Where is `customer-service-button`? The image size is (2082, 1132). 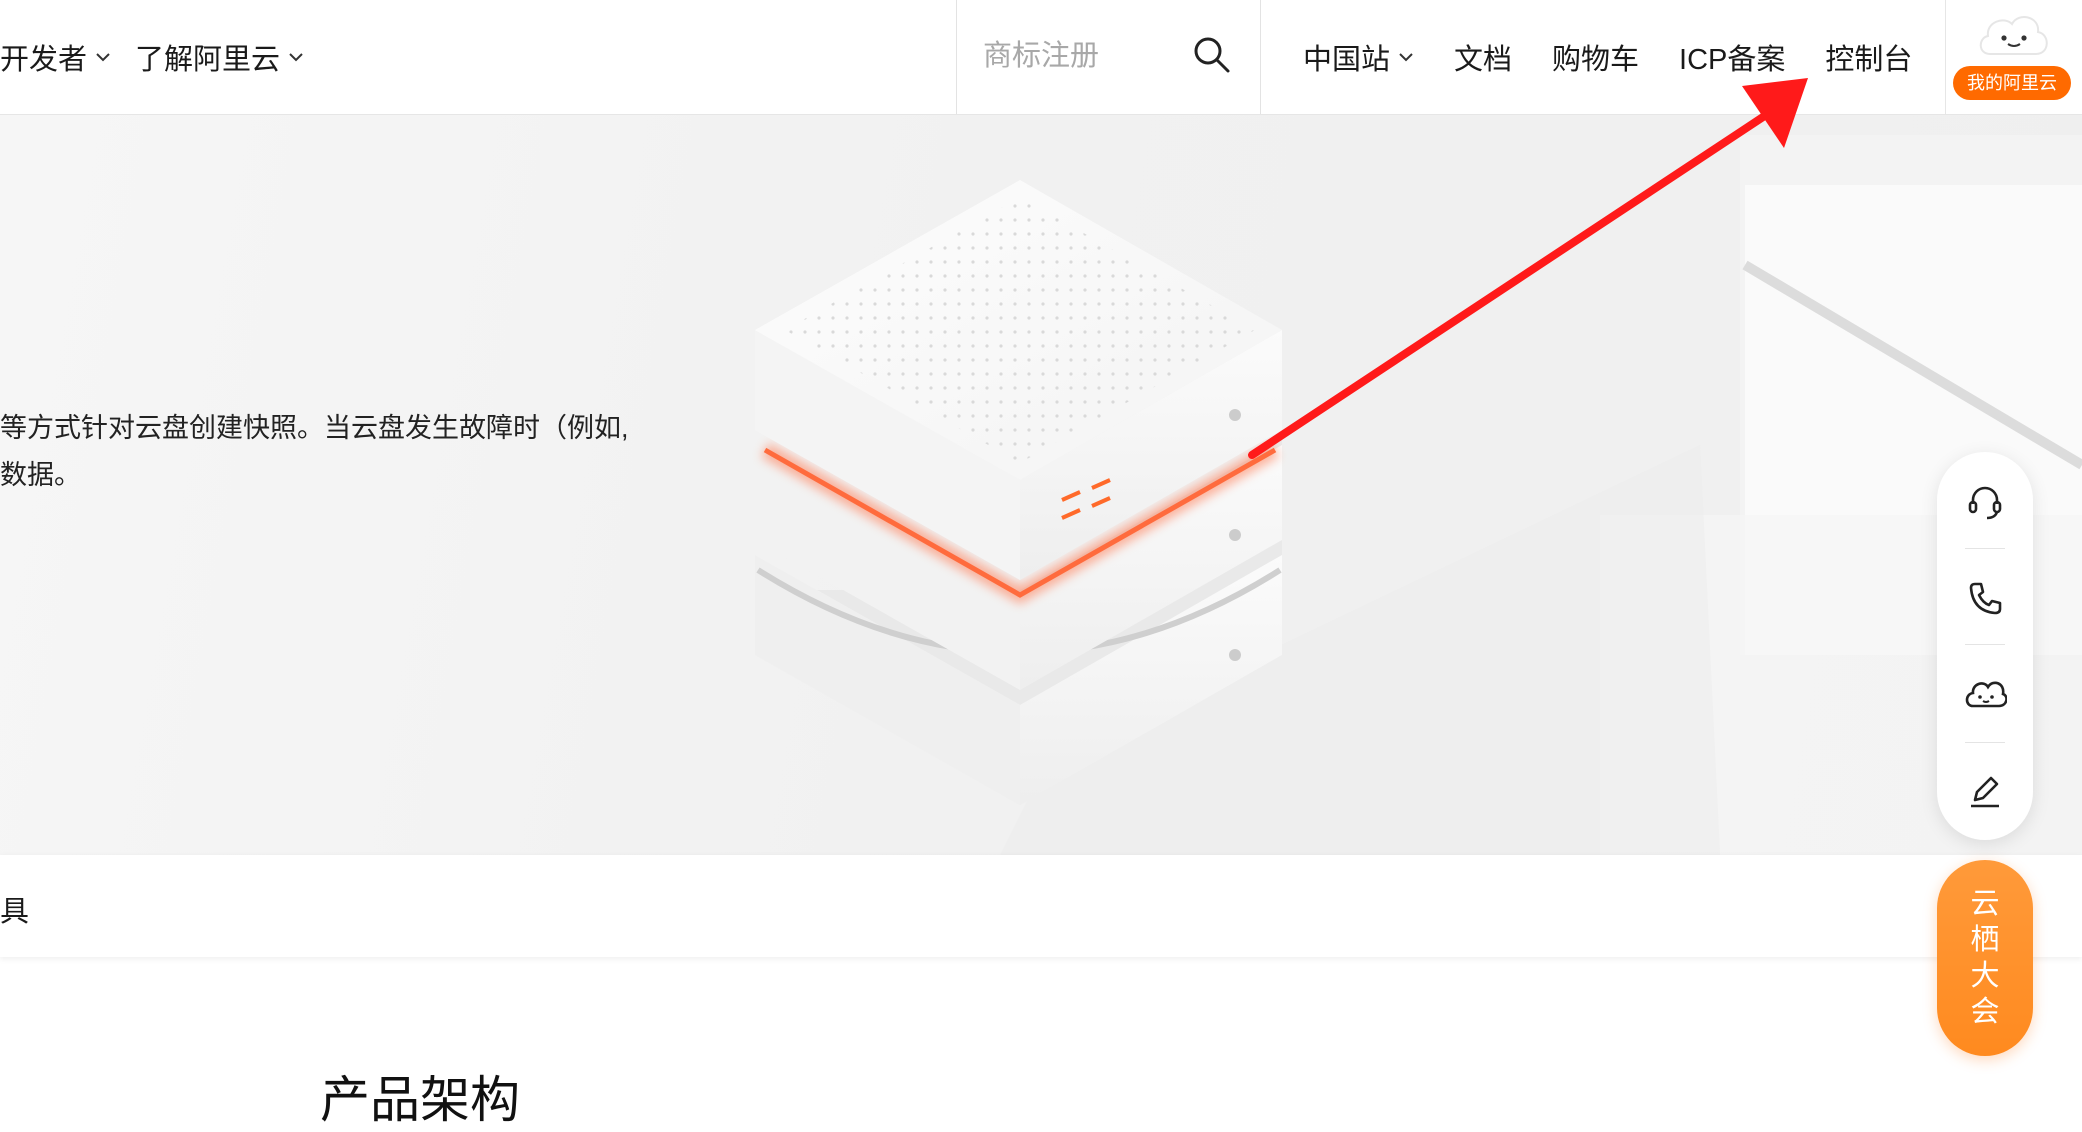
customer-service-button is located at coordinates (1985, 502).